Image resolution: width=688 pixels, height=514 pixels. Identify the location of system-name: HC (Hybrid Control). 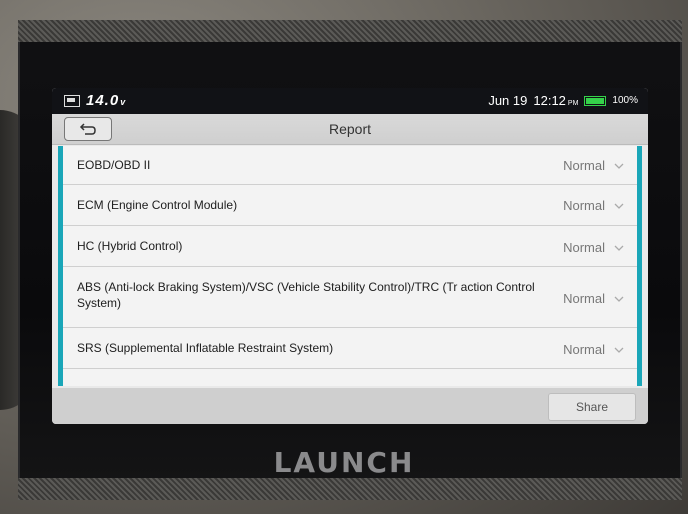
(130, 246).